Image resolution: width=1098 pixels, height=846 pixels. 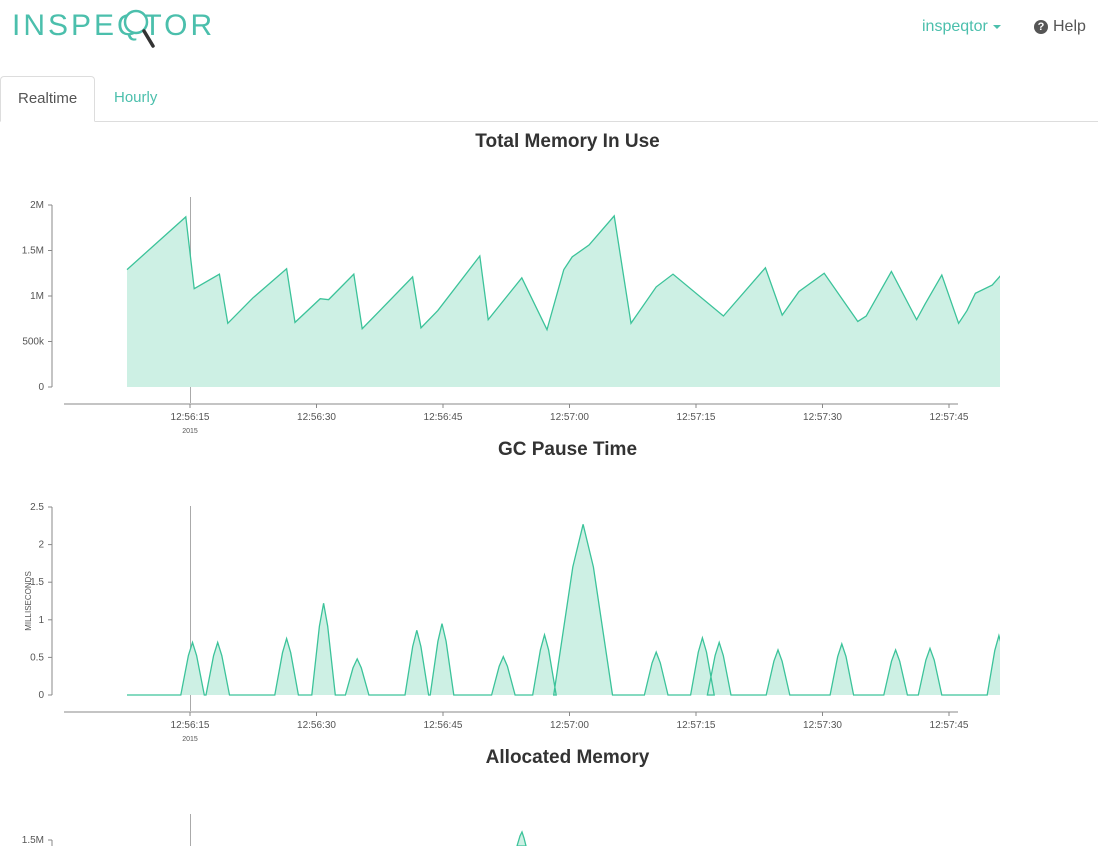 What do you see at coordinates (28, 601) in the screenshot?
I see `y-axis-title: MILLISECONDS` at bounding box center [28, 601].